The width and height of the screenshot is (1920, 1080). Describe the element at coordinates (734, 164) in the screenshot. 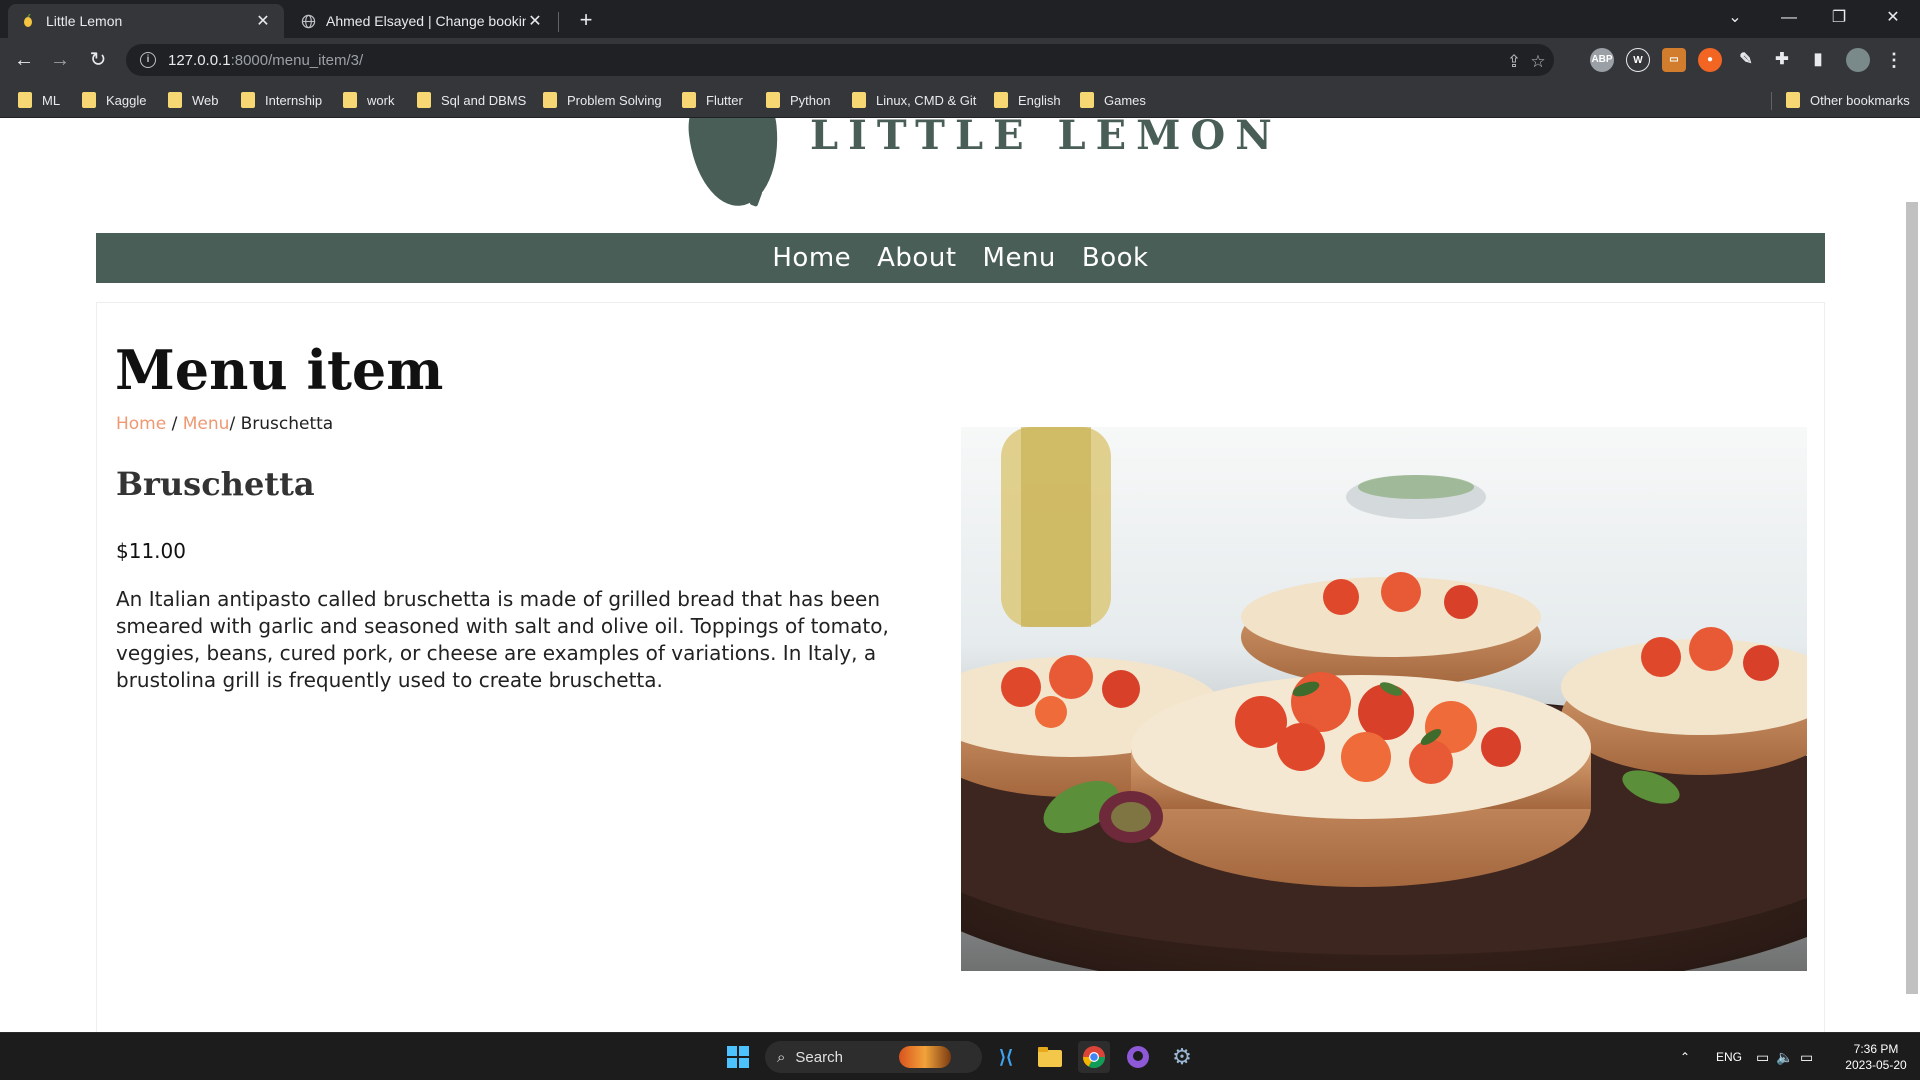

I see `logo-leaf-icon` at that location.